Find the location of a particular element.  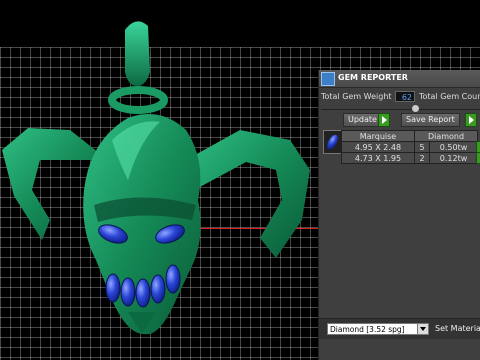

set-material-button: Set Material is located at coordinates (457, 329).